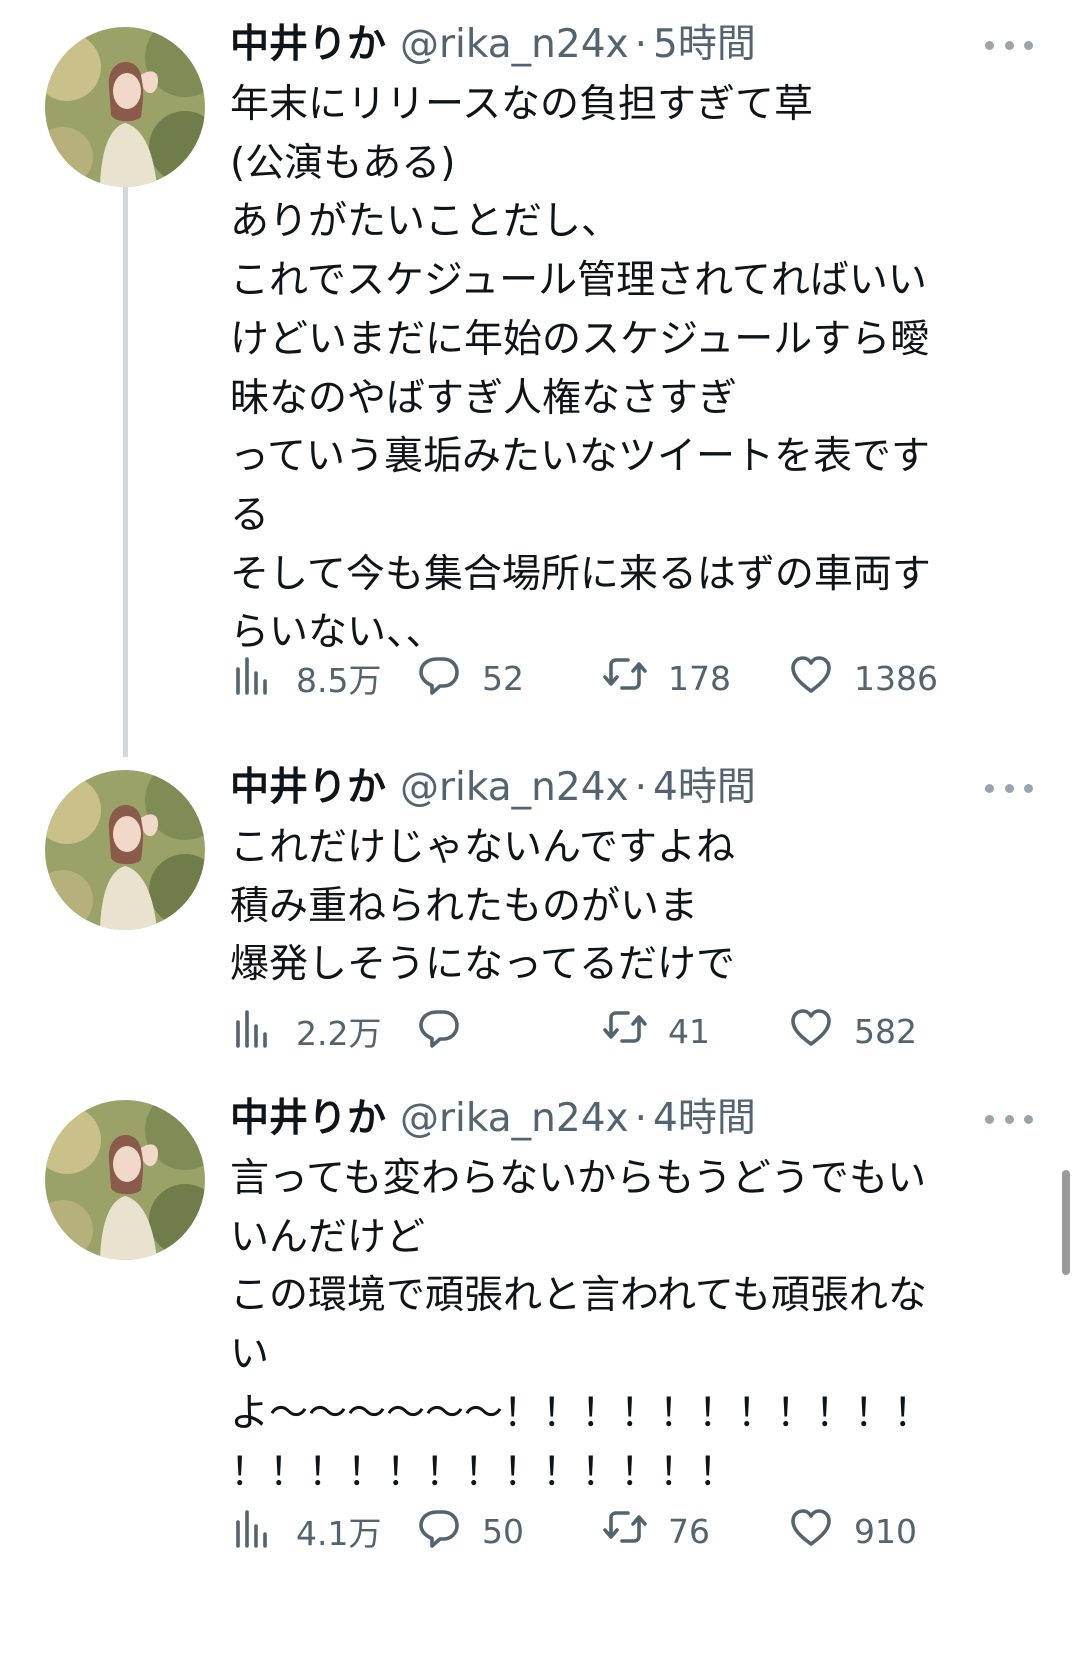 This screenshot has height=1677, width=1080. What do you see at coordinates (343, 163) in the screenshot?
I see `tweet-text-line: (公演もある)` at bounding box center [343, 163].